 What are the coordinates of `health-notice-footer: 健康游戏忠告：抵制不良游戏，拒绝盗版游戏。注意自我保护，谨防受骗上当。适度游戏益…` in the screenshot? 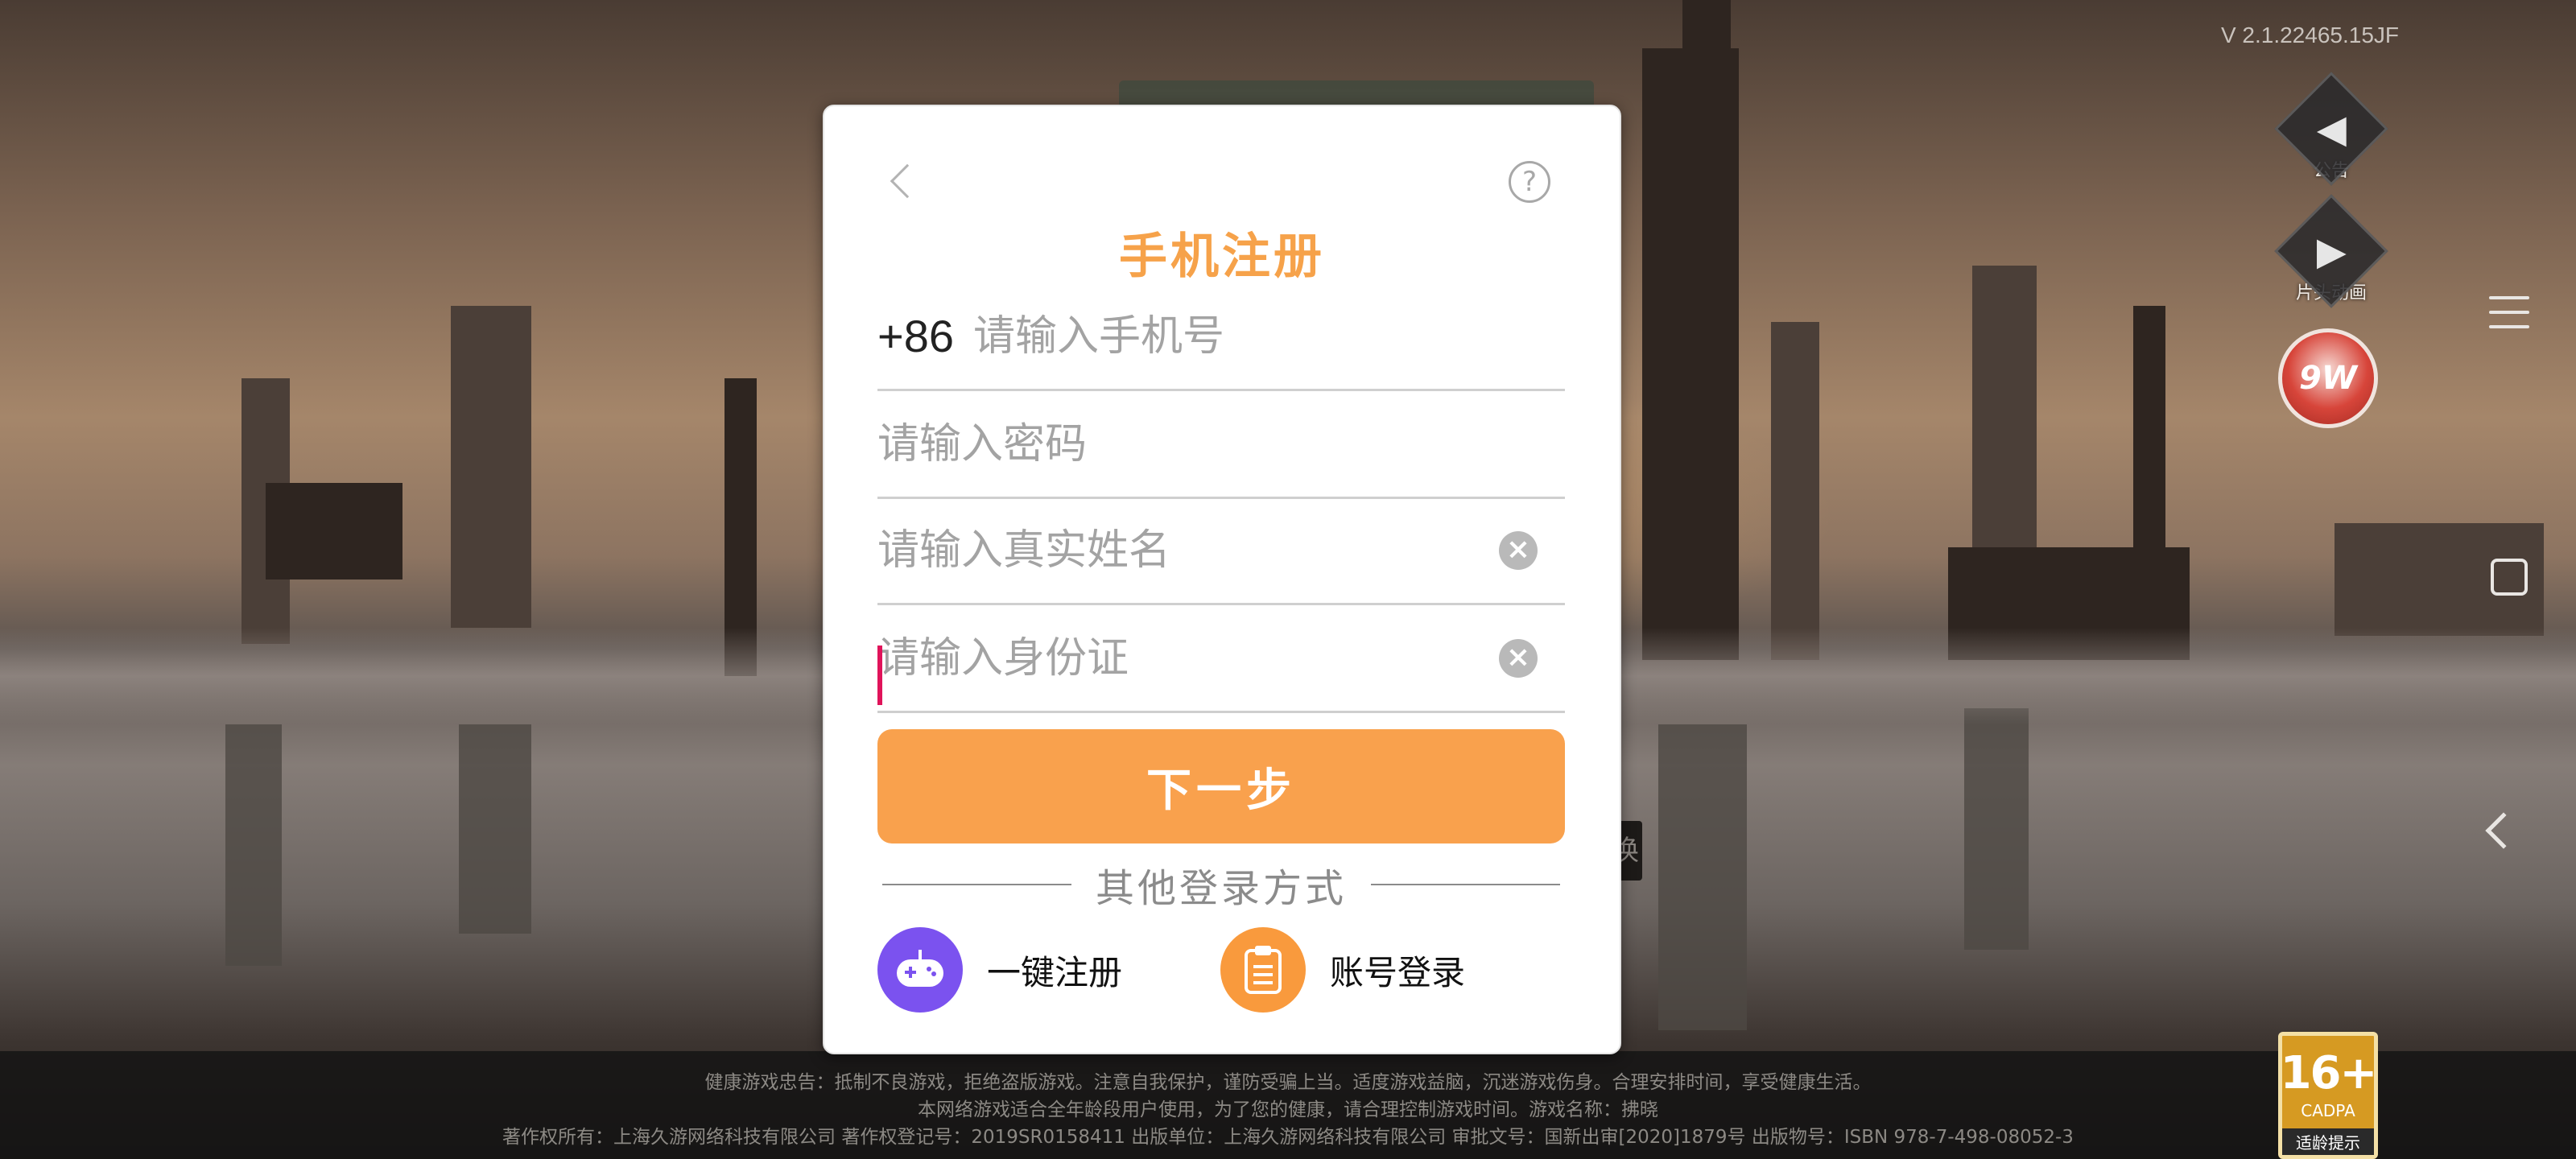 It's located at (1288, 1105).